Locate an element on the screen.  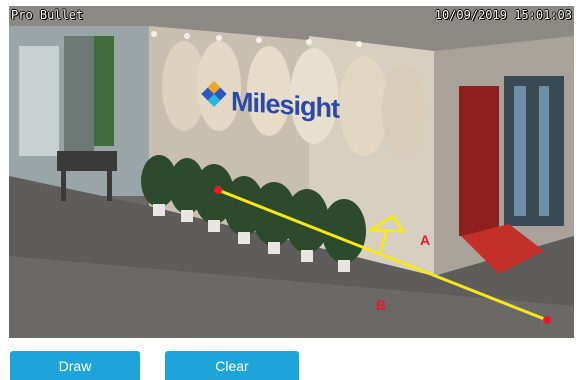
region-a-label: A is located at coordinates (425, 240).